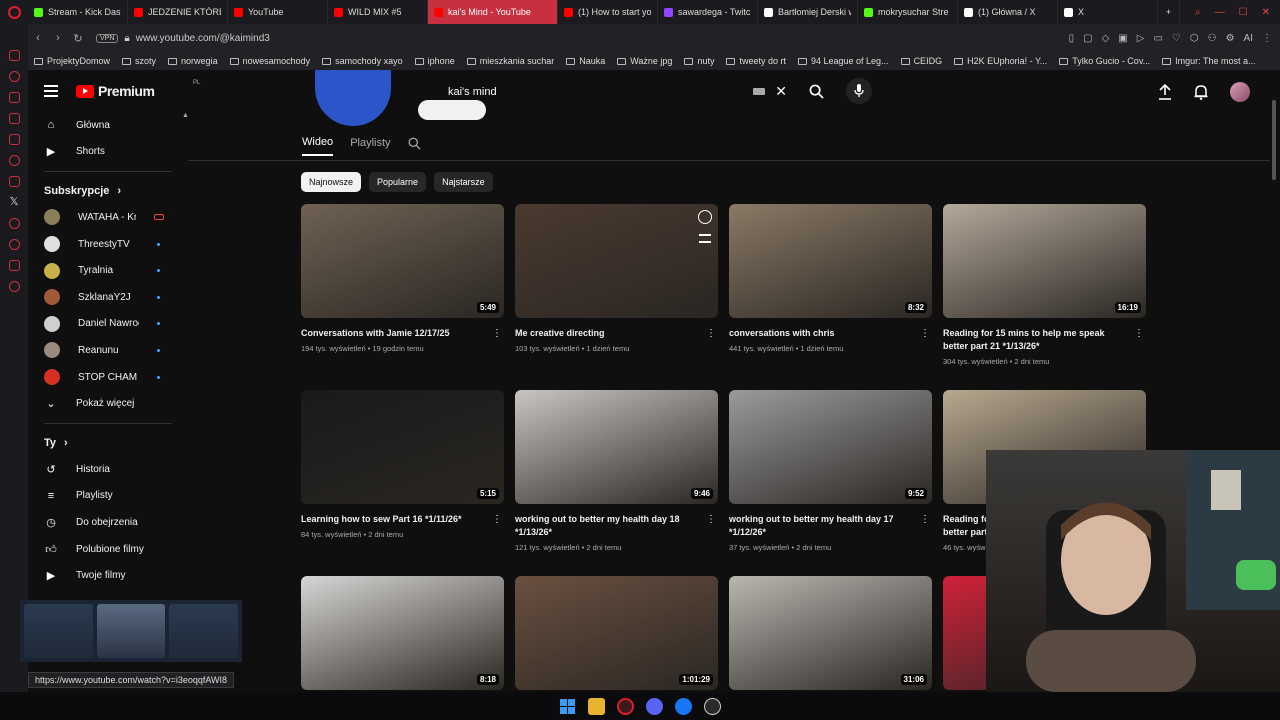 The image size is (1280, 720). What do you see at coordinates (193, 61) in the screenshot?
I see `bookmark-item: norwegia` at bounding box center [193, 61].